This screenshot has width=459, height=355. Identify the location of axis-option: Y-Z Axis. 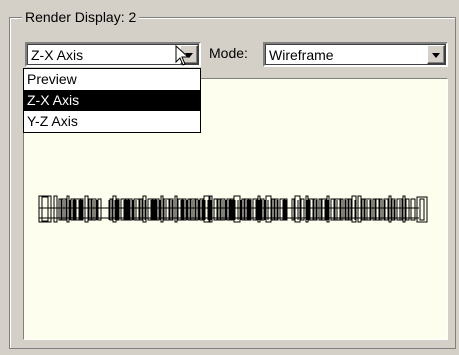
(112, 121).